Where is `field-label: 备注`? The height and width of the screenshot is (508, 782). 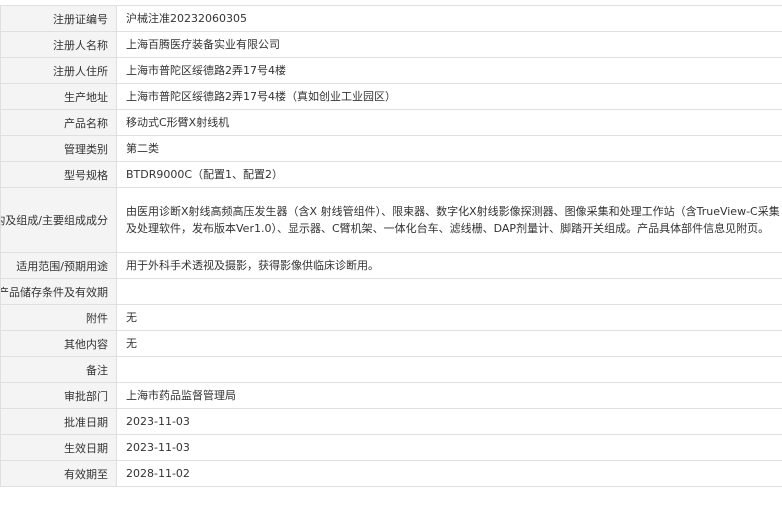
field-label: 备注 is located at coordinates (58, 369).